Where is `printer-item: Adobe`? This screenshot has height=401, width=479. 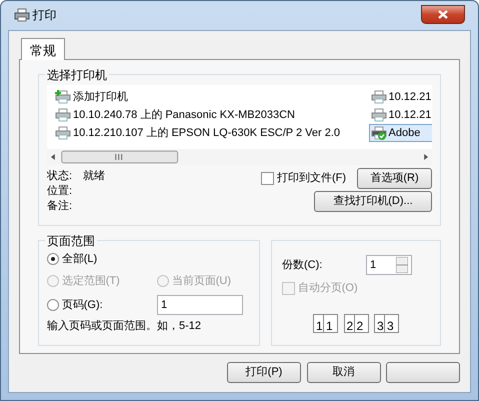 printer-item: Adobe is located at coordinates (400, 133).